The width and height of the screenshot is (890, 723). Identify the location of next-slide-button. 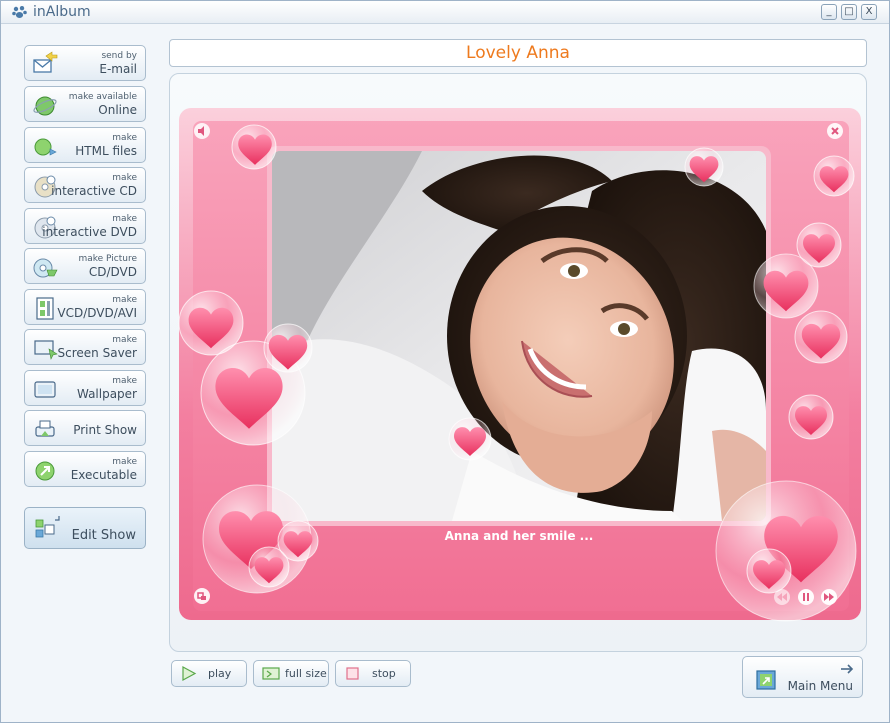
(829, 597).